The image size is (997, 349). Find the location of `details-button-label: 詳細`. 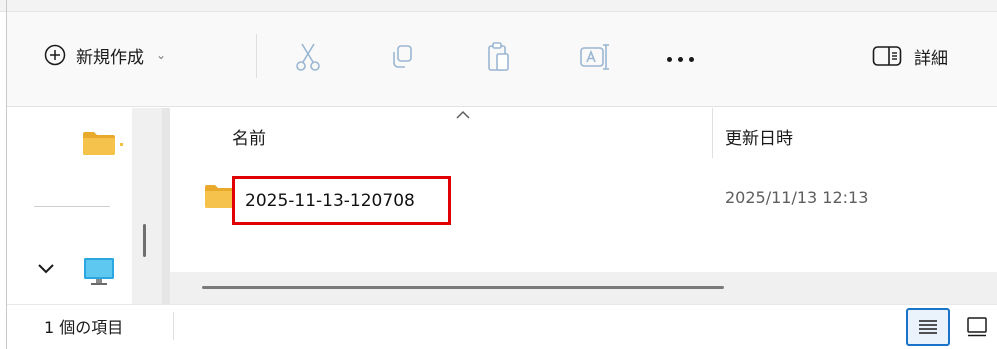

details-button-label: 詳細 is located at coordinates (931, 58).